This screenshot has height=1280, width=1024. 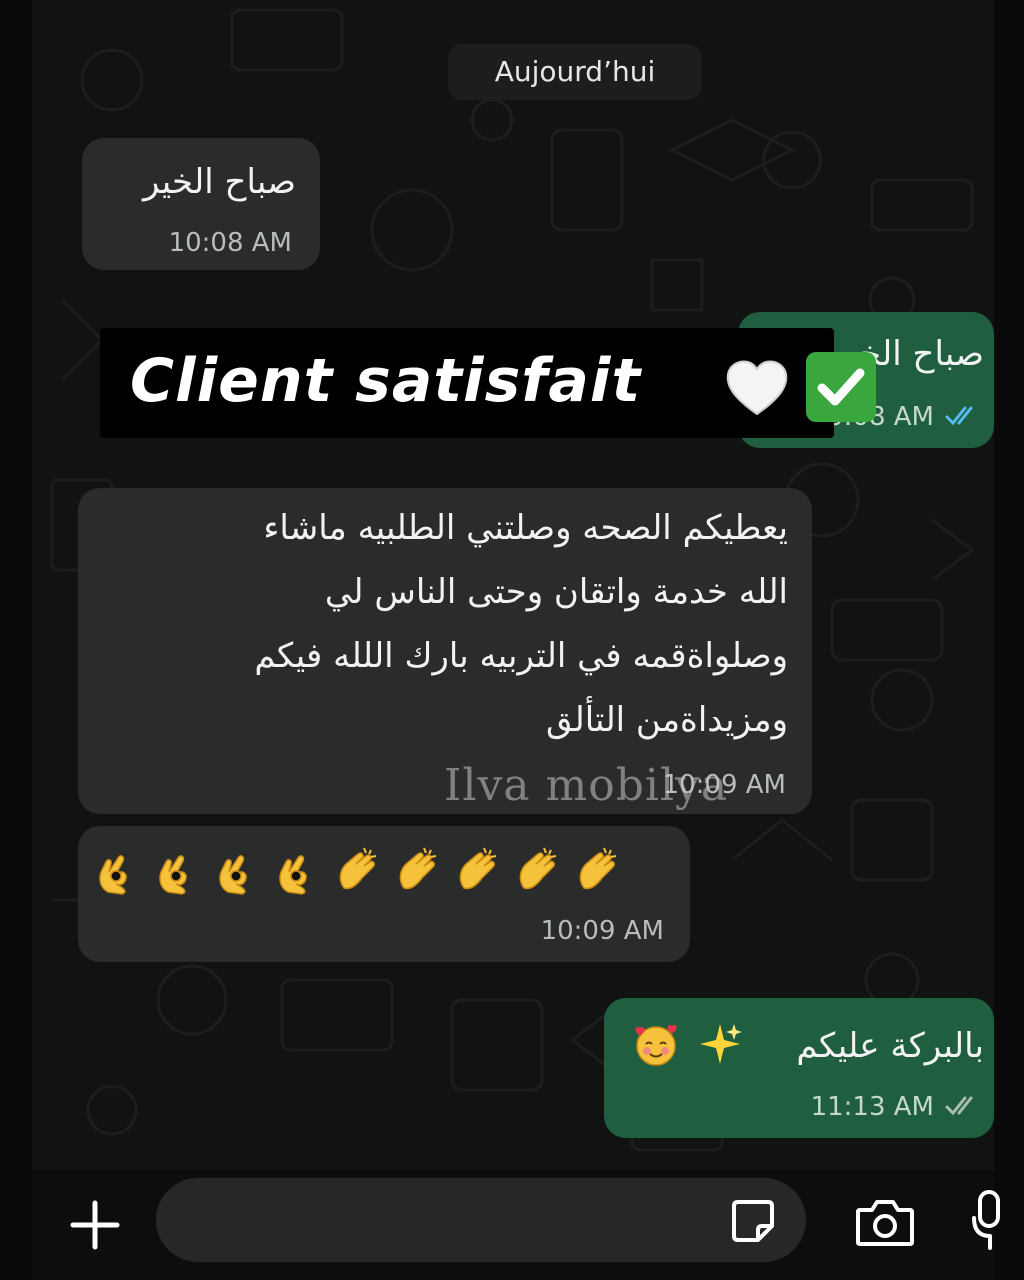 What do you see at coordinates (201, 204) in the screenshot?
I see `message-bubble-incoming: صباح الخير 10:08 AM` at bounding box center [201, 204].